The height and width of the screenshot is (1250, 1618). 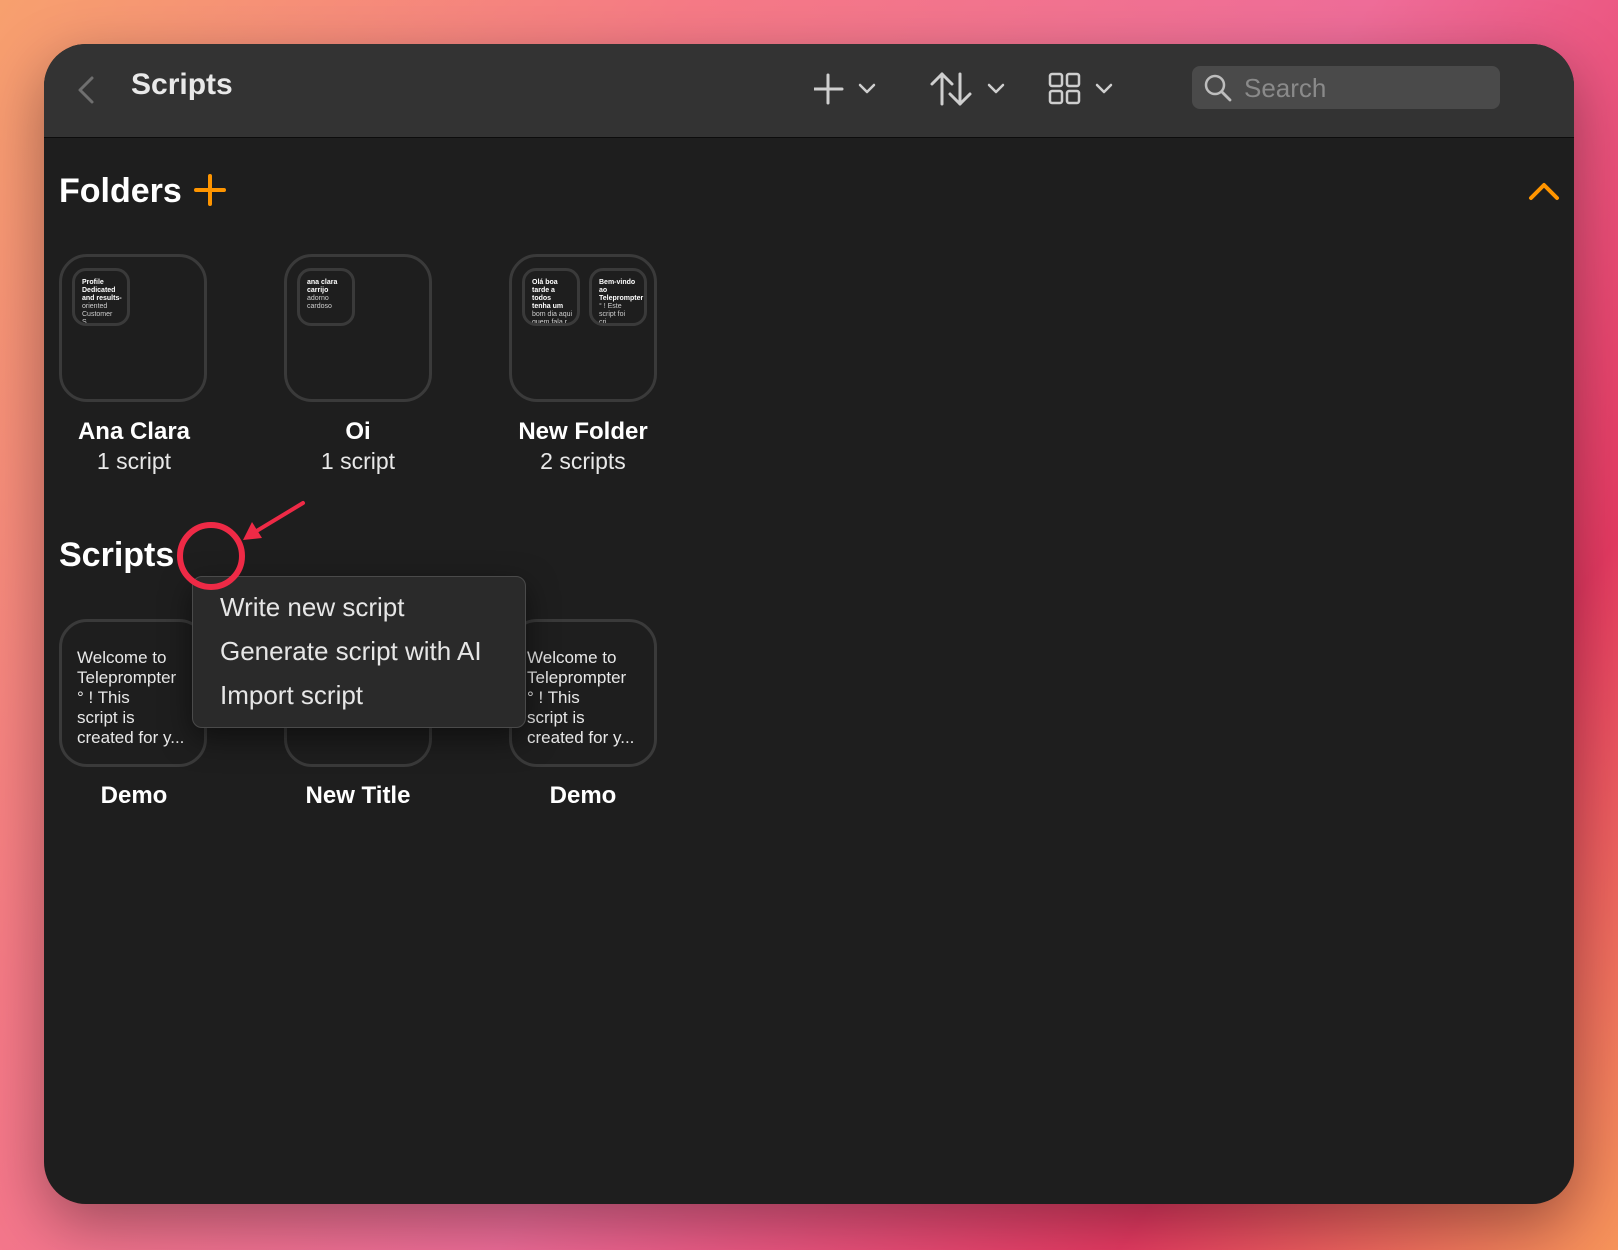 What do you see at coordinates (1369, 88) in the screenshot?
I see `search-input` at bounding box center [1369, 88].